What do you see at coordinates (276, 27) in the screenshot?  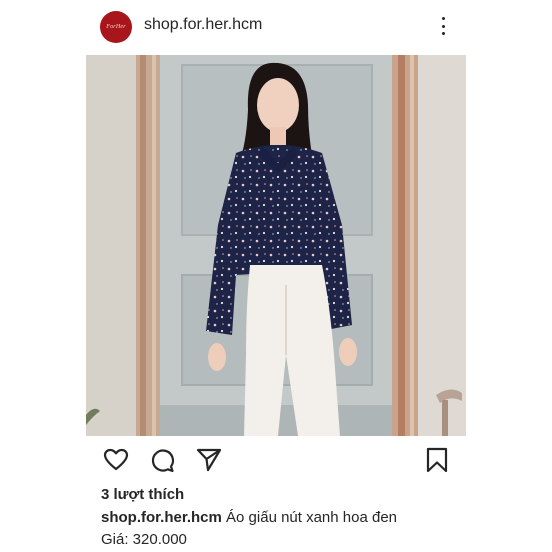 I see `post-header: ForHer shop.for.her.hcm` at bounding box center [276, 27].